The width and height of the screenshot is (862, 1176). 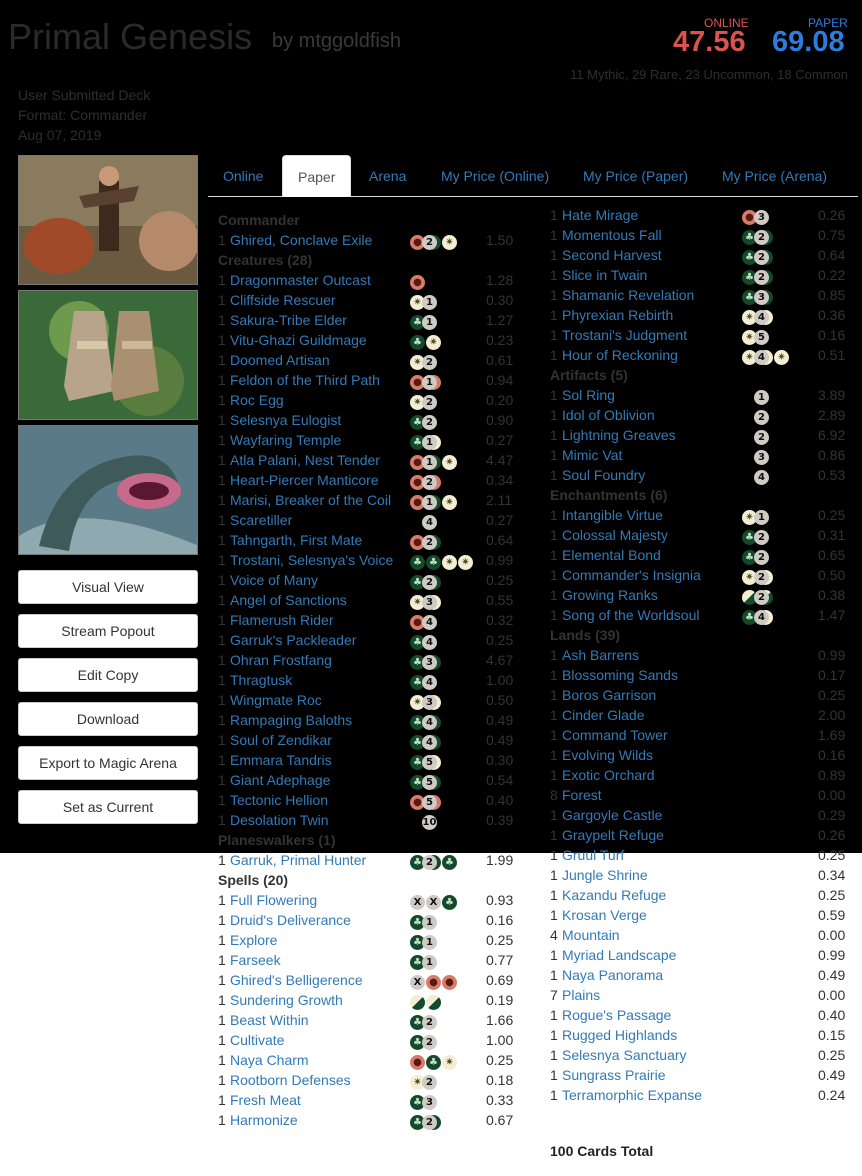 I want to click on card-name-link: Krosan Verge, so click(x=604, y=915).